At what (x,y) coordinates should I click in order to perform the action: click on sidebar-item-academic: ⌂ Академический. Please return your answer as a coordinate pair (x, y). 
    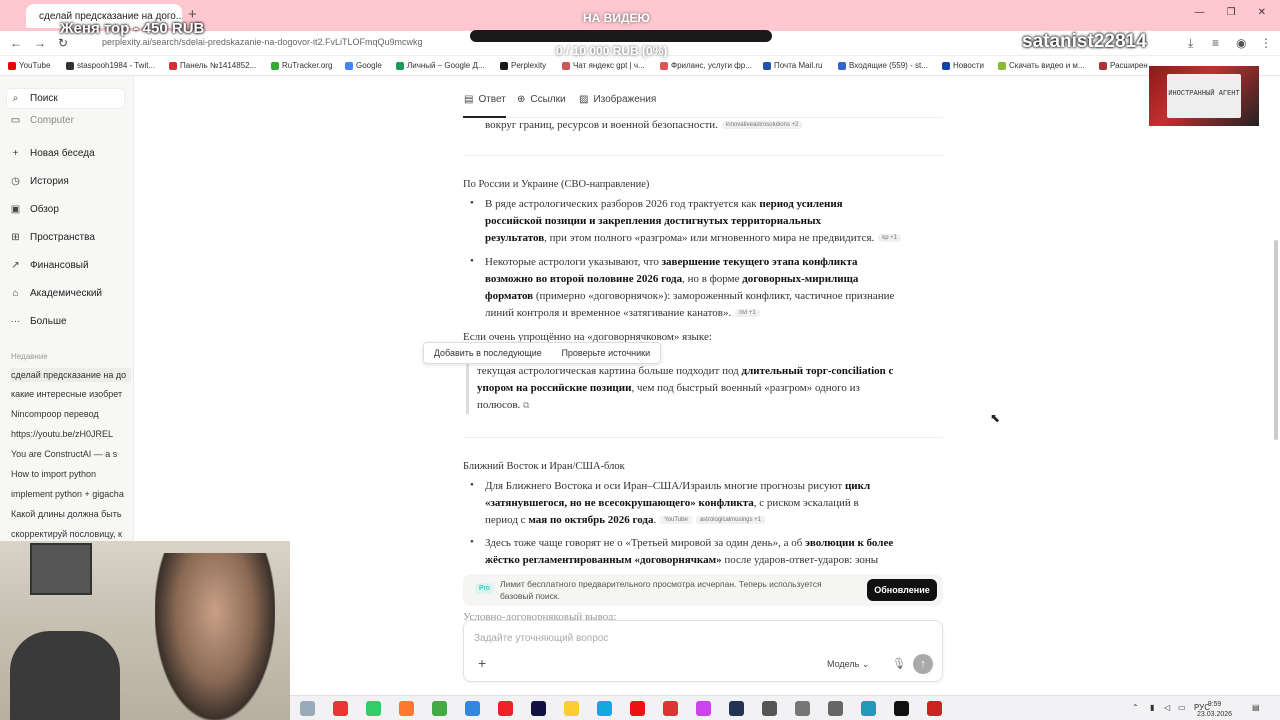
    Looking at the image, I should click on (56, 293).